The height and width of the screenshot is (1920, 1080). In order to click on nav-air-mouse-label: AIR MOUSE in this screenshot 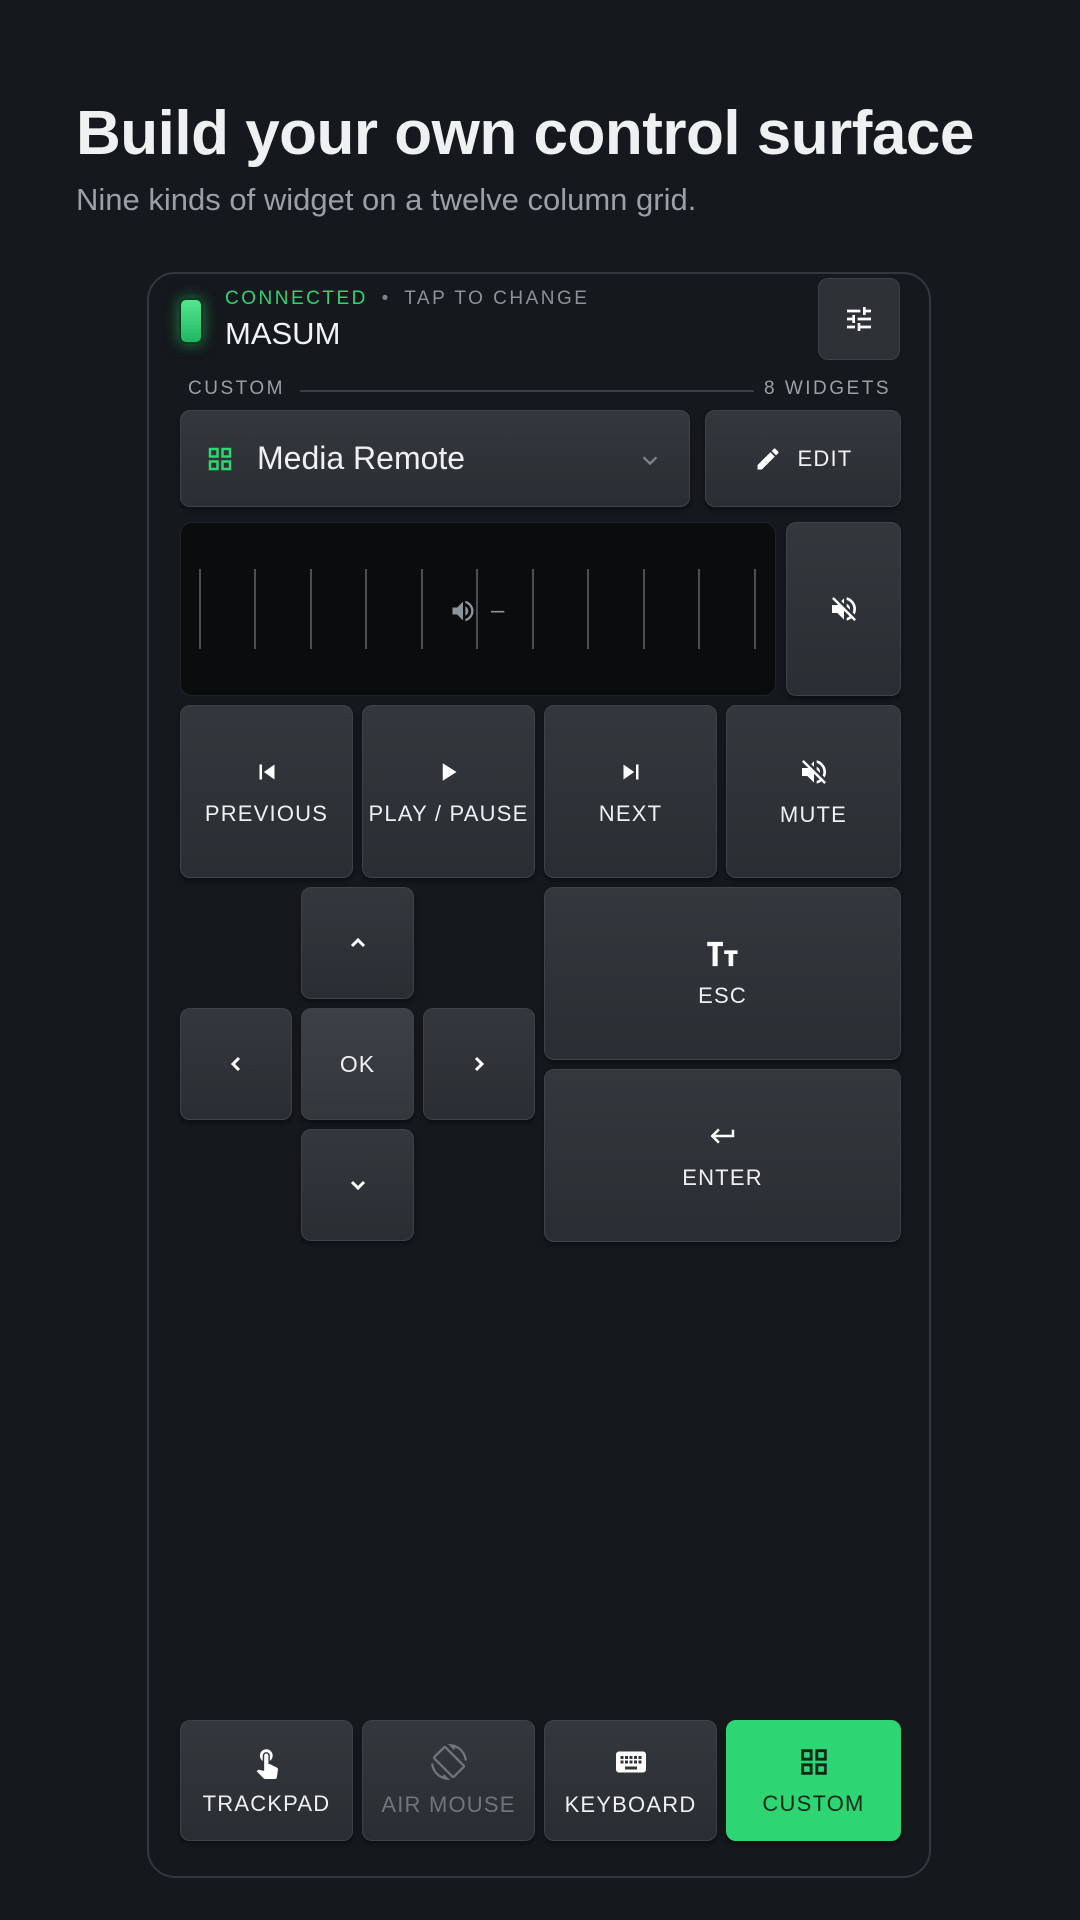, I will do `click(448, 1804)`.